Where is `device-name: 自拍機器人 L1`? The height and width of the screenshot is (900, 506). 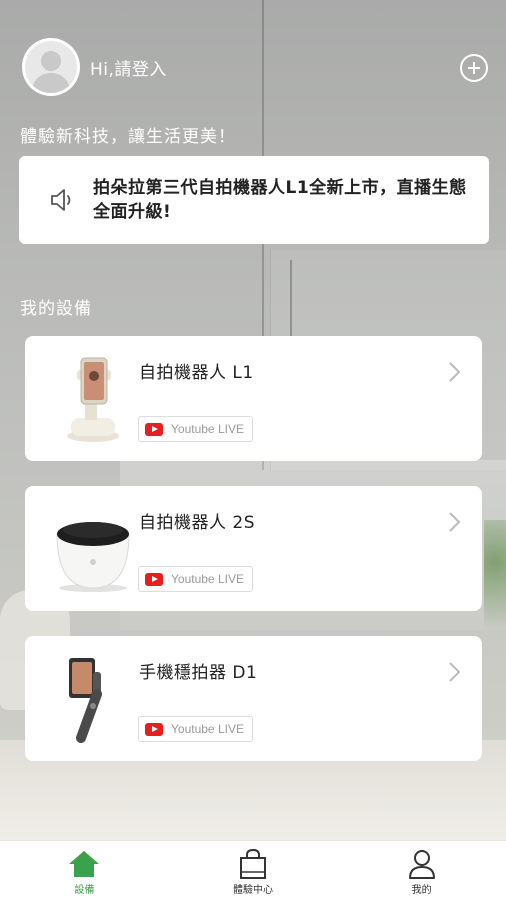
device-name: 自拍機器人 L1 is located at coordinates (196, 373).